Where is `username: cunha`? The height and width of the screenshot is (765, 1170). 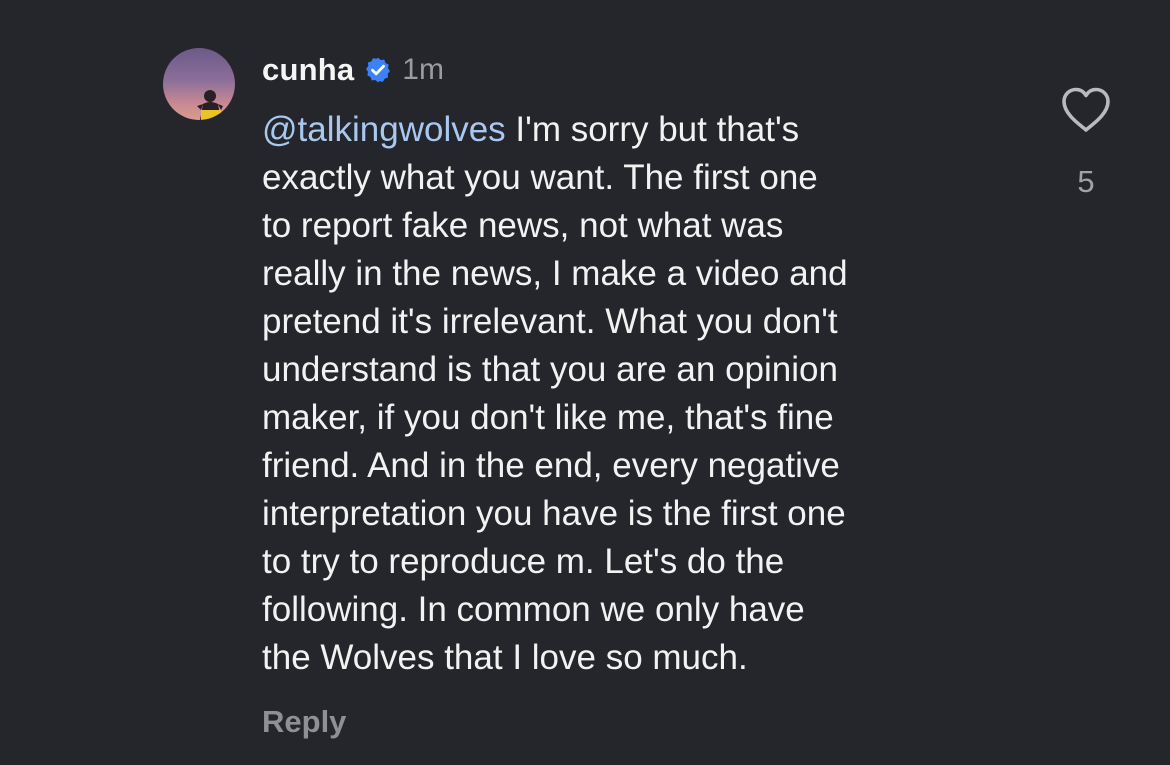 username: cunha is located at coordinates (308, 70).